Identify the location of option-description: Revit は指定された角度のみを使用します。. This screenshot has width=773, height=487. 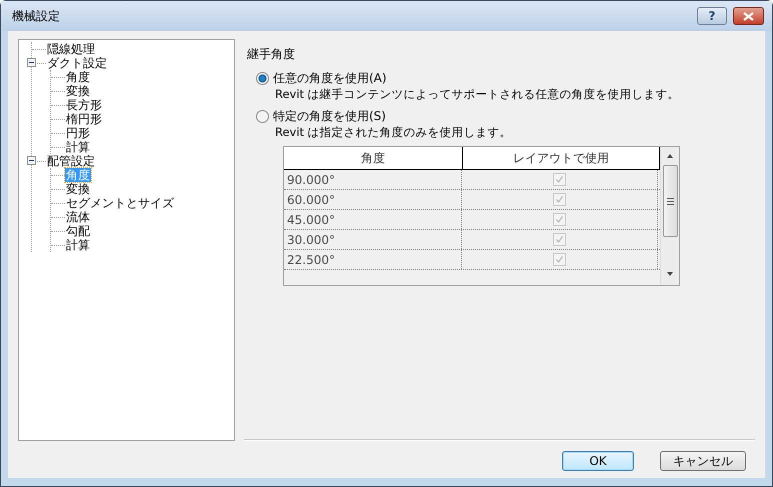
(394, 132).